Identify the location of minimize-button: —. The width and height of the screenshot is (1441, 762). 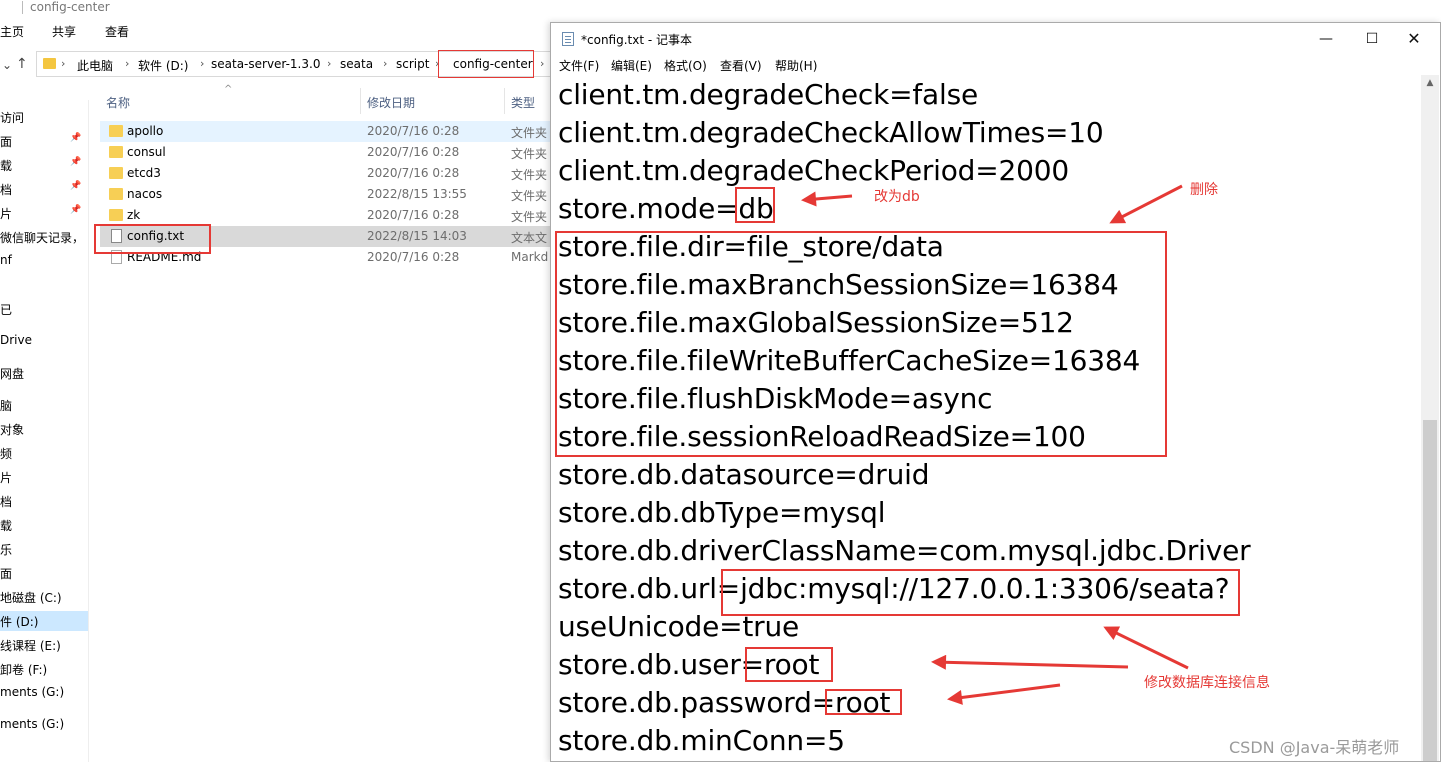
(1326, 39).